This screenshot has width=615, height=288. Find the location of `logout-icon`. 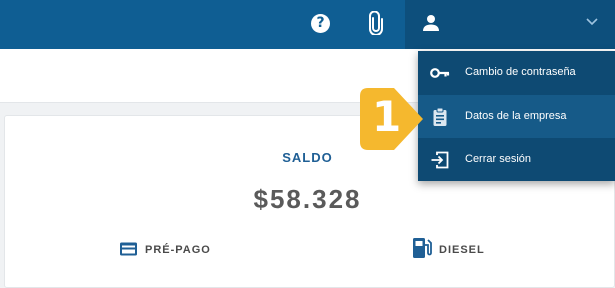

logout-icon is located at coordinates (440, 160).